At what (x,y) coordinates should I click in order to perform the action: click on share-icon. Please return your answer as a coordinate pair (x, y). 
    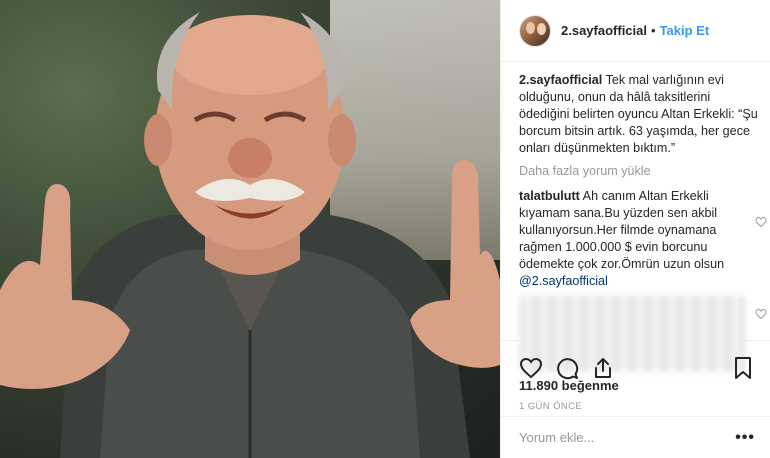
    Looking at the image, I should click on (603, 368).